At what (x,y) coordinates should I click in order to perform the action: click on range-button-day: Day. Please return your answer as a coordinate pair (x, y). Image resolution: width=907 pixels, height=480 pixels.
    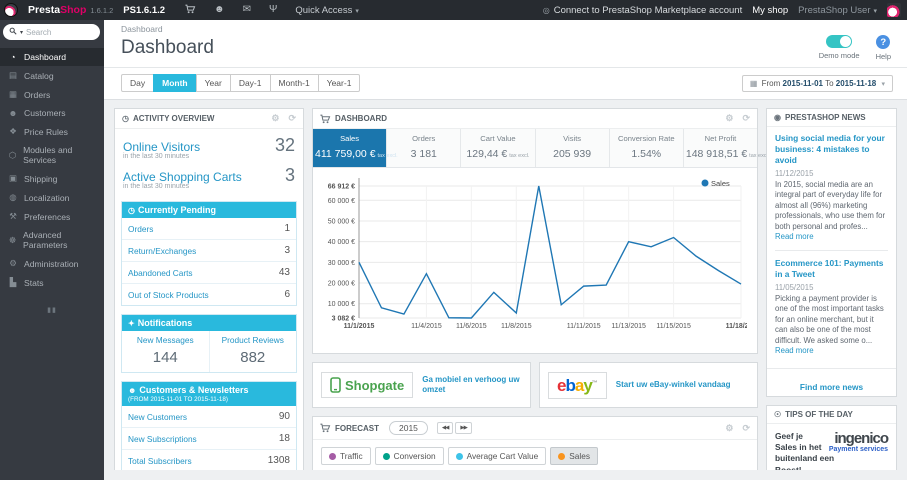
    Looking at the image, I should click on (138, 83).